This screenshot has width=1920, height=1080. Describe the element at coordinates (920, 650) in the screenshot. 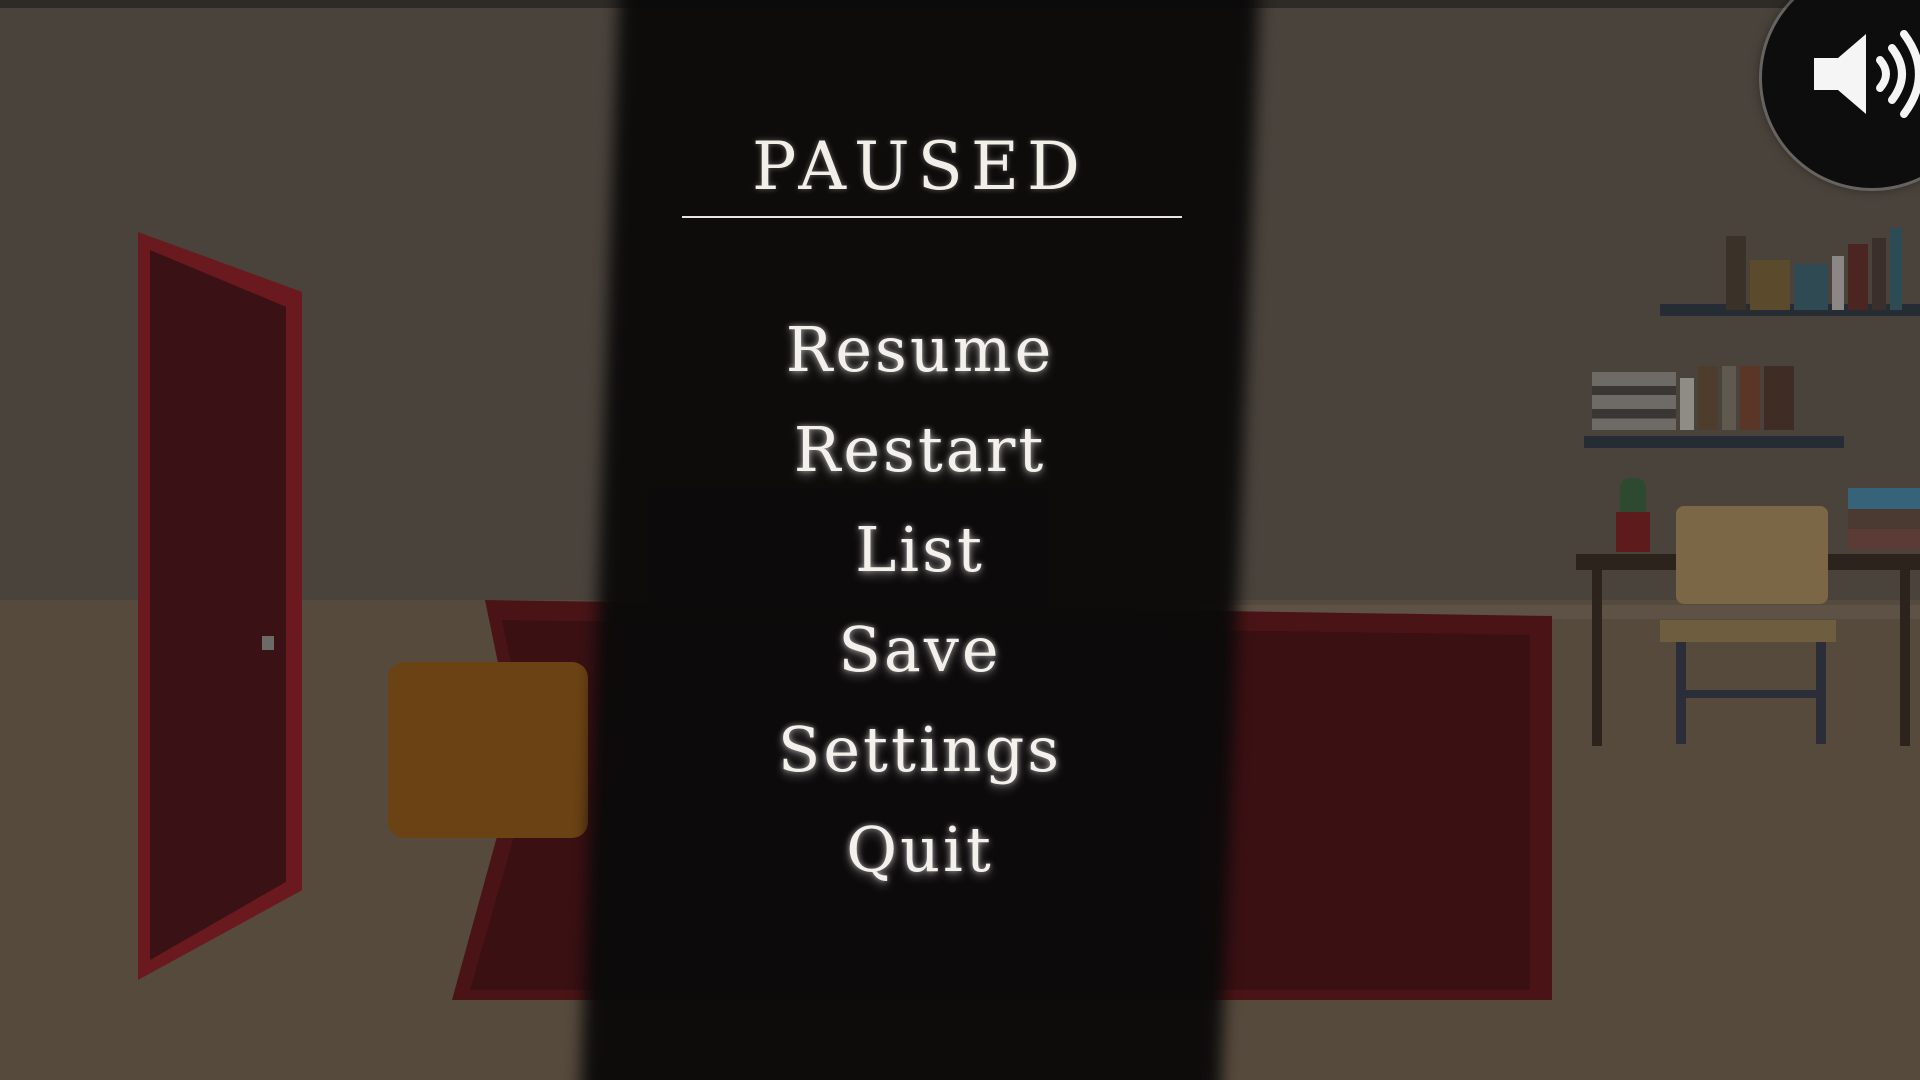

I see `save-button: Save` at that location.